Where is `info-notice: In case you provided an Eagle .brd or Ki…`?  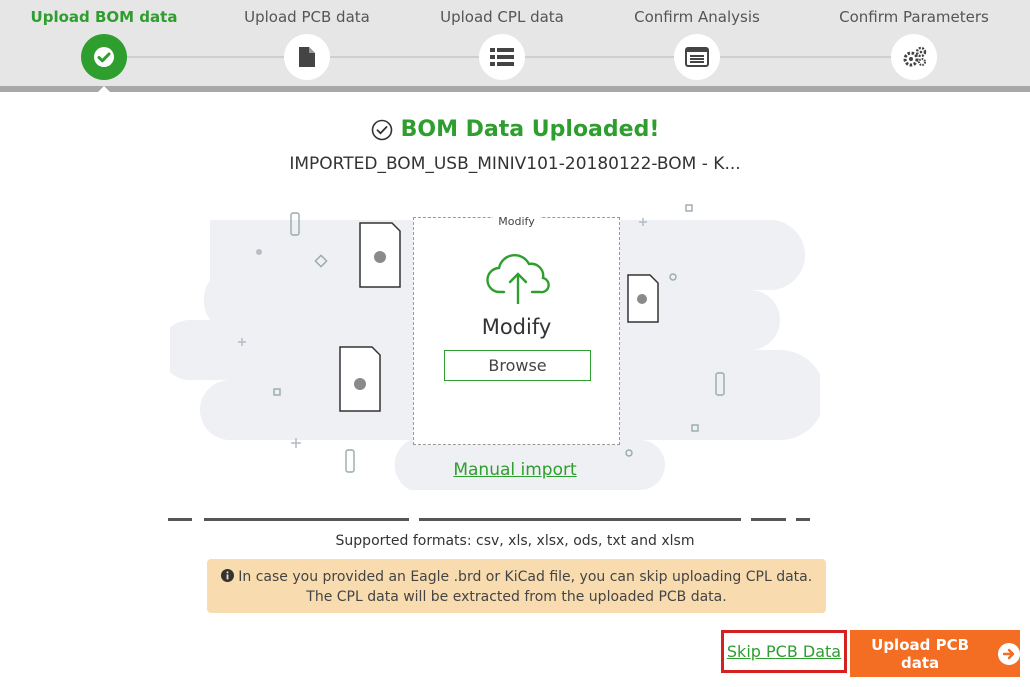 info-notice: In case you provided an Eagle .brd or Ki… is located at coordinates (516, 586).